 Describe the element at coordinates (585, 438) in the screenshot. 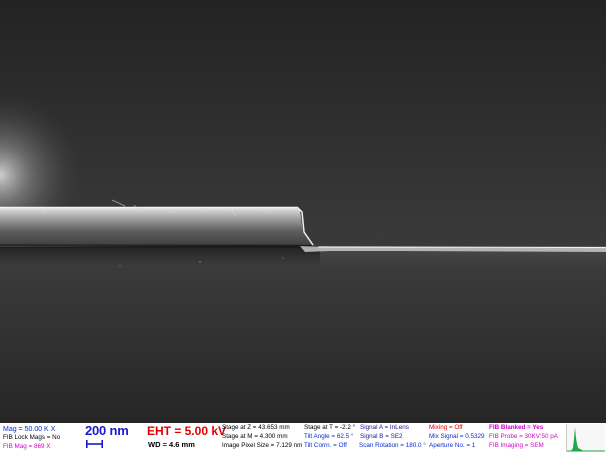

I see `histogram-icon` at that location.